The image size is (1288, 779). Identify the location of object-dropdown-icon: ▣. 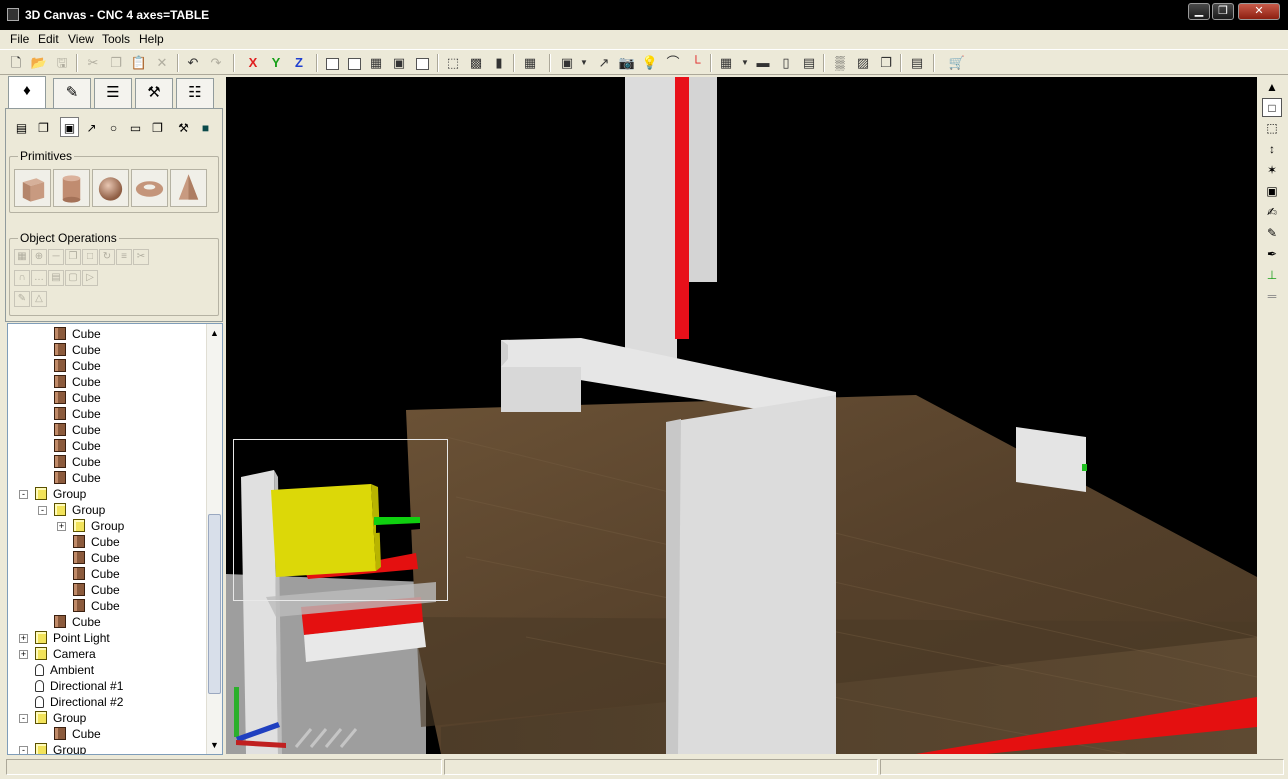
(567, 62).